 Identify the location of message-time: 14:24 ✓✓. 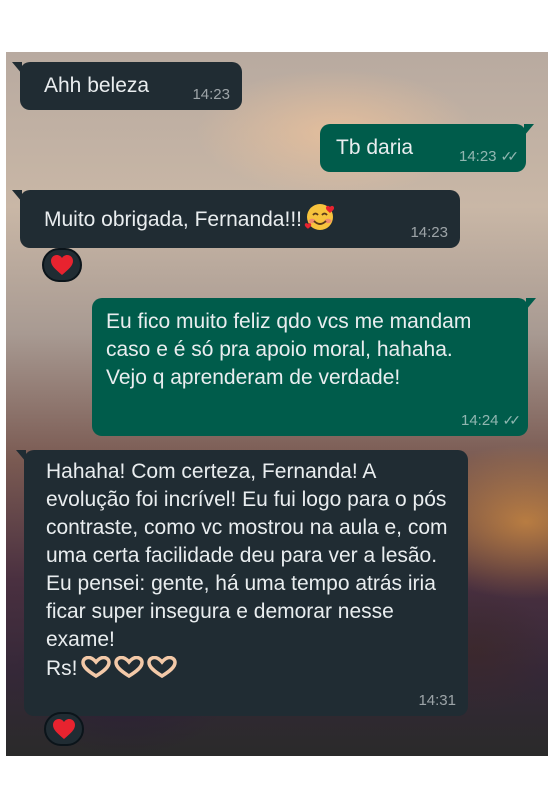
(491, 420).